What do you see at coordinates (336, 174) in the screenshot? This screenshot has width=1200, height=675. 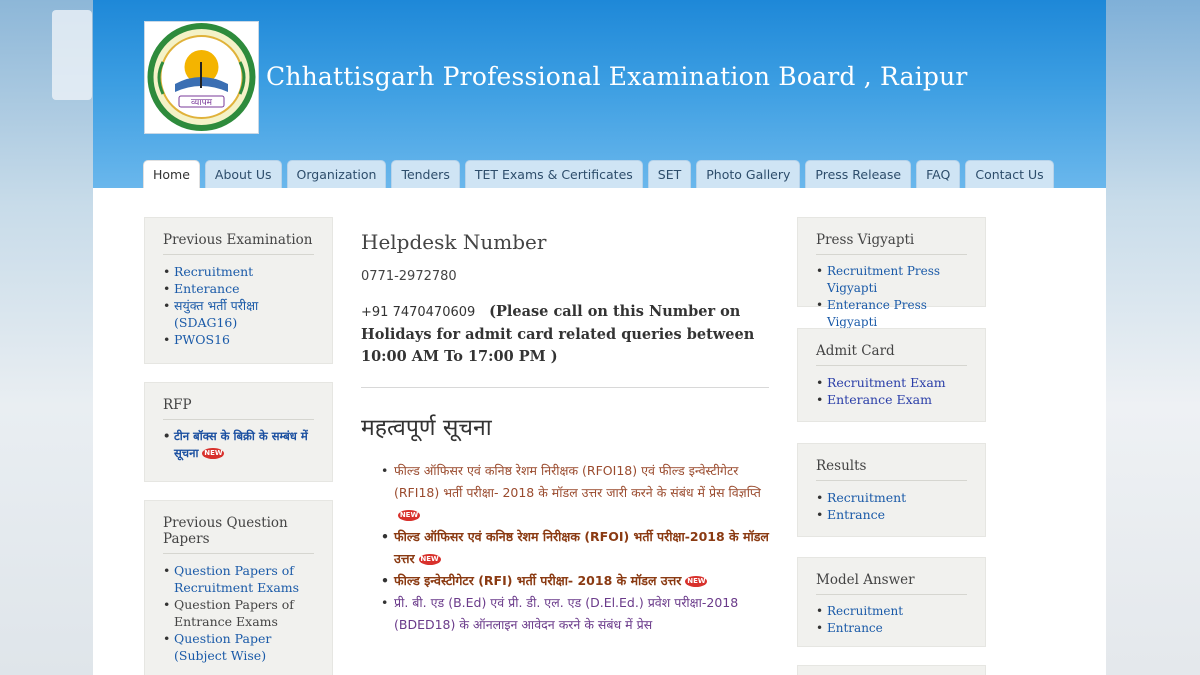 I see `tab-organization: Organization` at bounding box center [336, 174].